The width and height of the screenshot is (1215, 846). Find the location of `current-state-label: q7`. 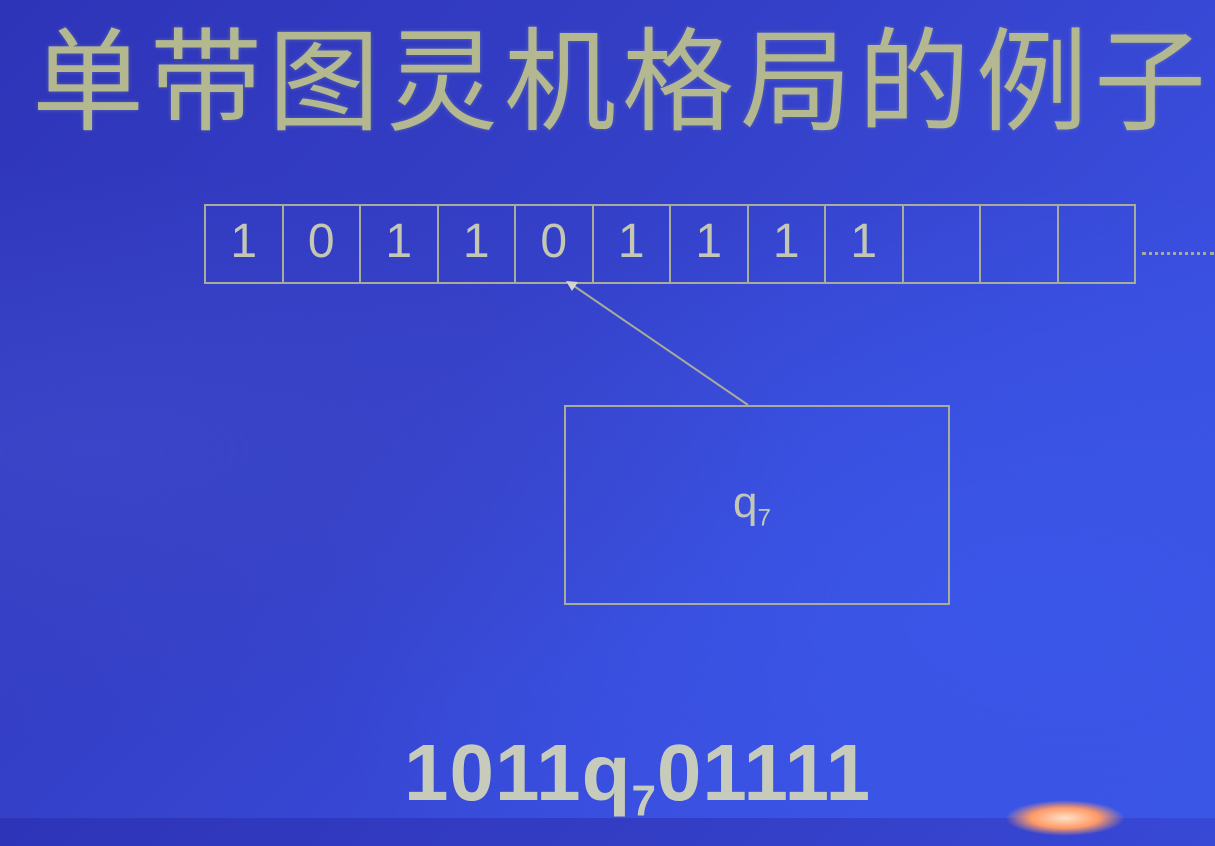

current-state-label: q7 is located at coordinates (752, 510).